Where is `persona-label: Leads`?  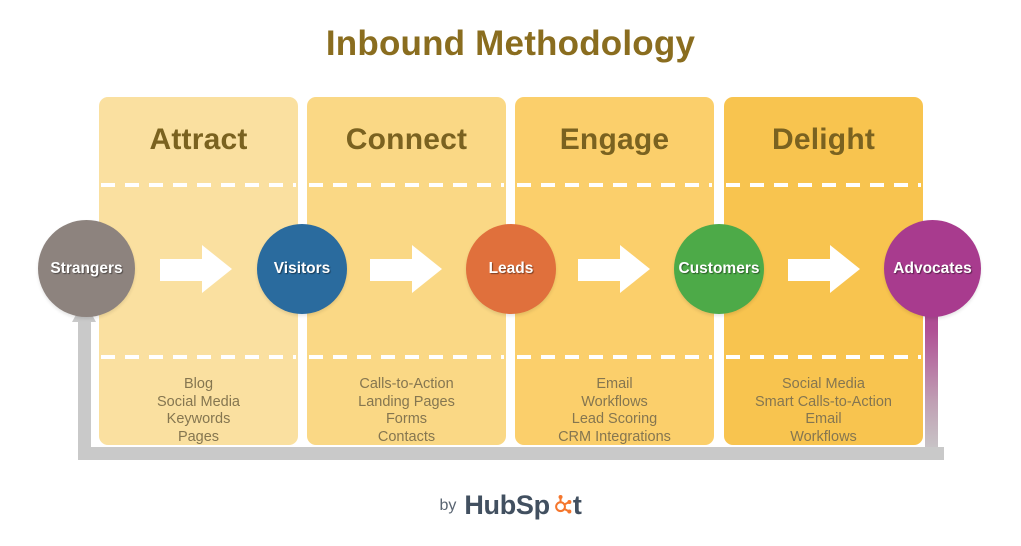 persona-label: Leads is located at coordinates (511, 268).